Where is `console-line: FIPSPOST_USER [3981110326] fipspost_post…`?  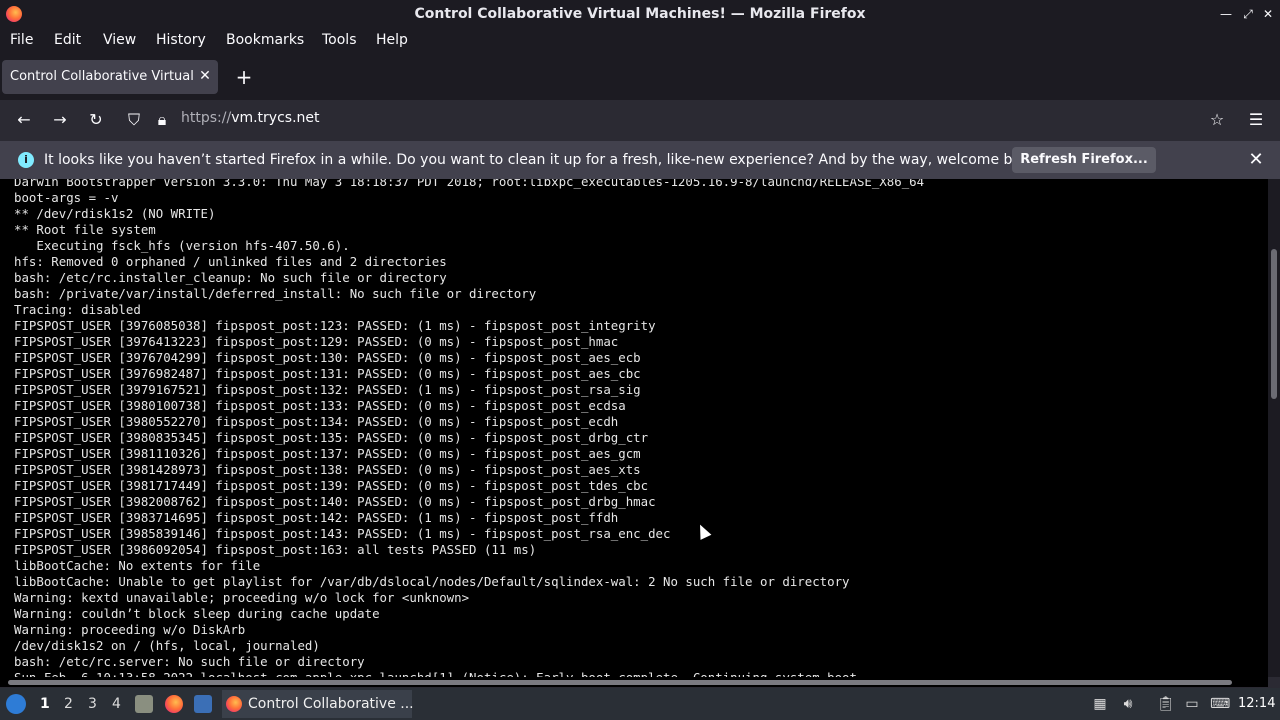 console-line: FIPSPOST_USER [3981110326] fipspost_post… is located at coordinates (327, 453).